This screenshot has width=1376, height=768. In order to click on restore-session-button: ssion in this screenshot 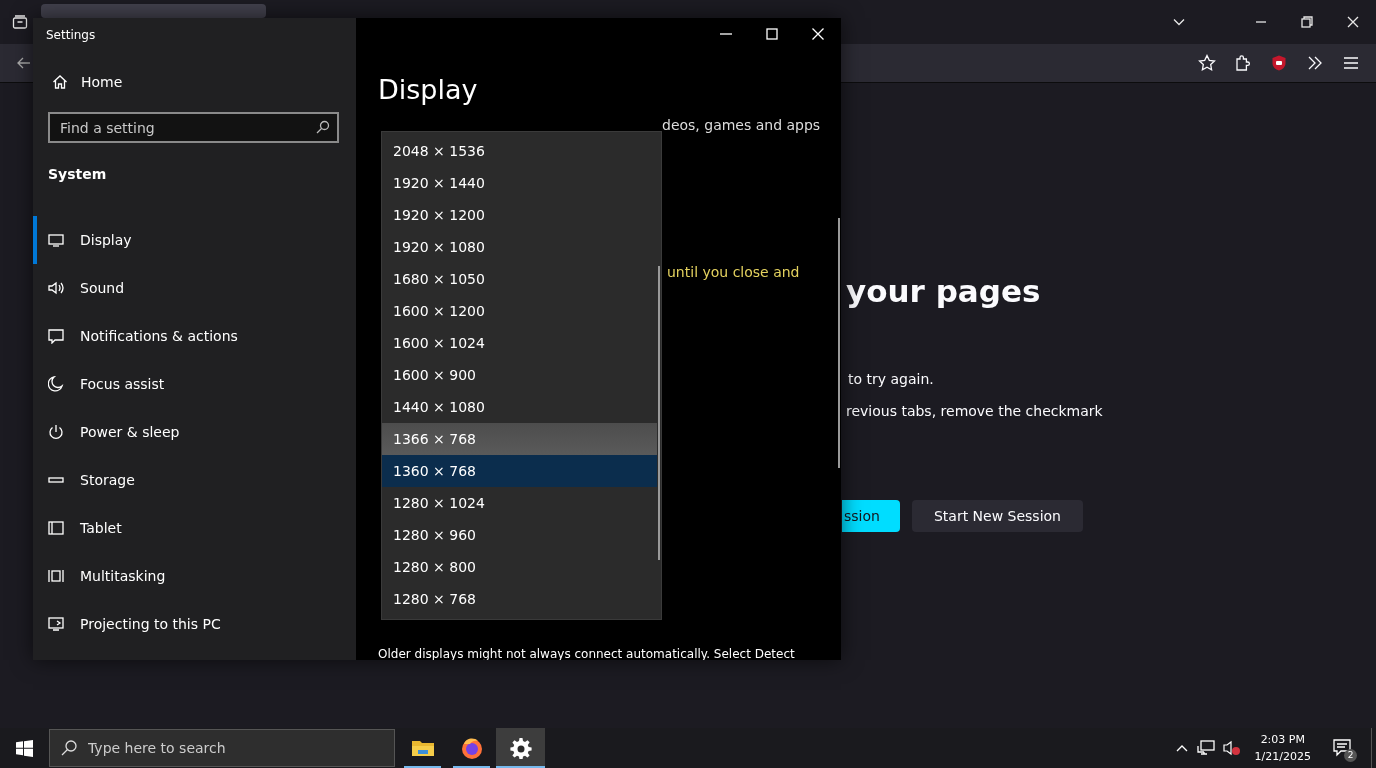, I will do `click(871, 516)`.